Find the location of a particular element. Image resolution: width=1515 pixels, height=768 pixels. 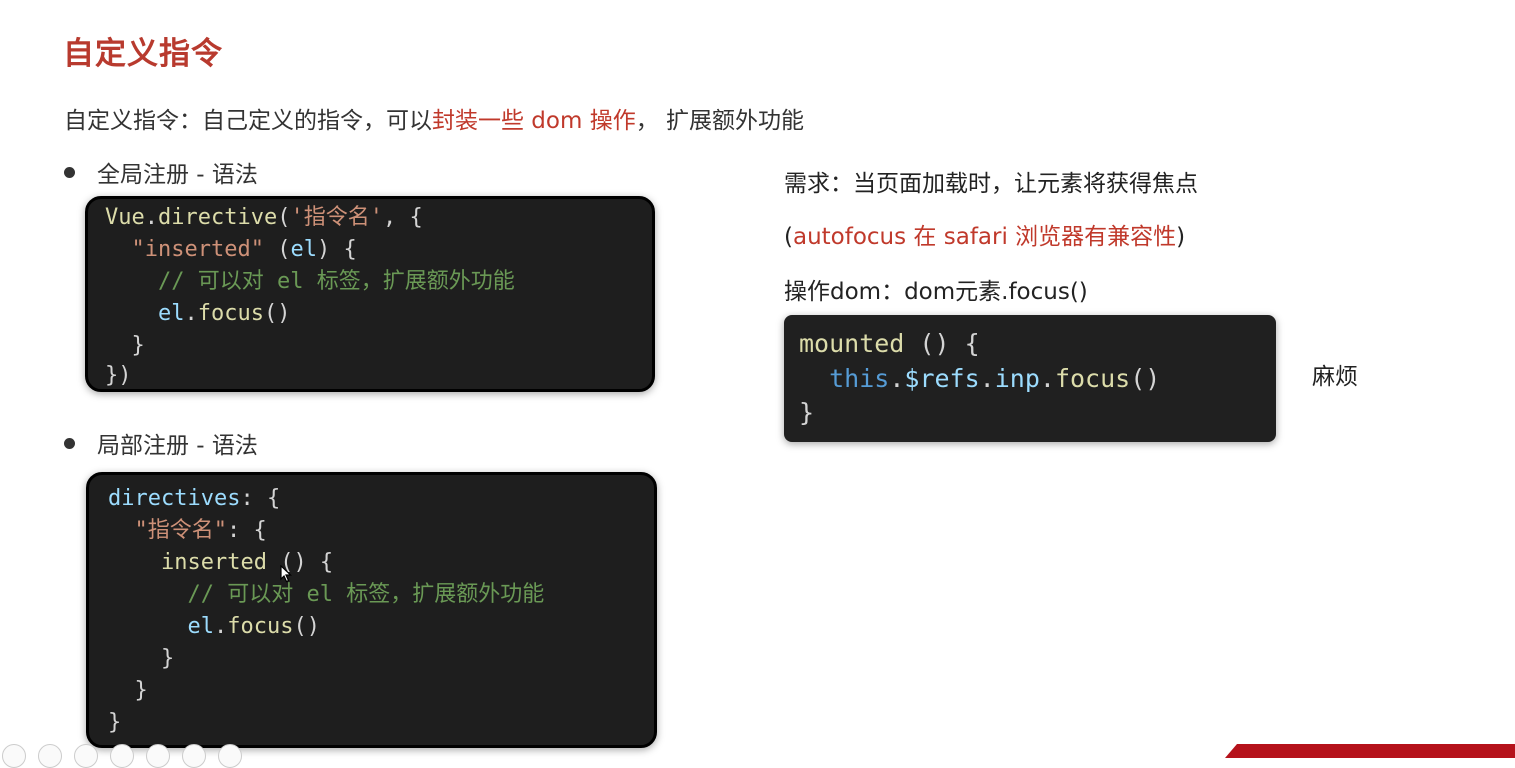

compat-note-highlight: autofocus 在 safari 浏览器有兼容性 is located at coordinates (984, 237).